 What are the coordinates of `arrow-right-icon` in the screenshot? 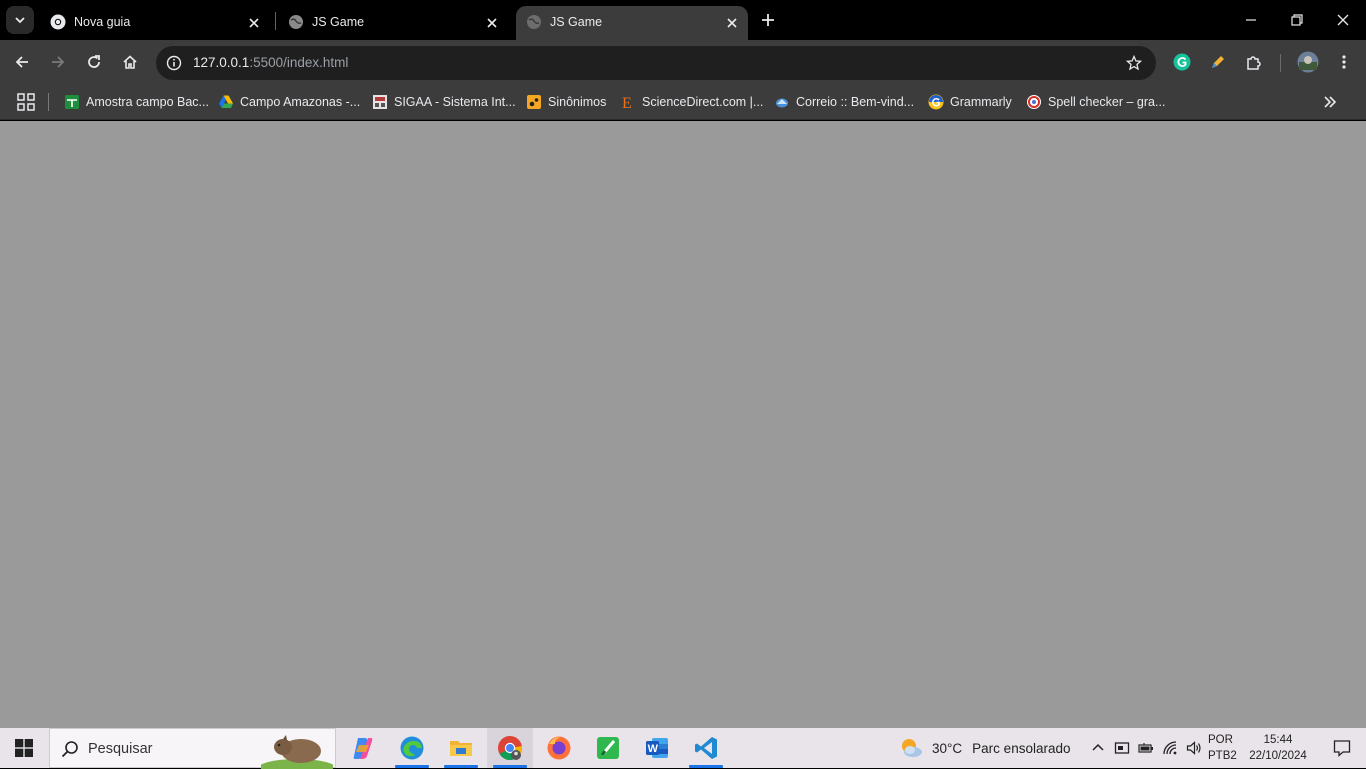 It's located at (58, 62).